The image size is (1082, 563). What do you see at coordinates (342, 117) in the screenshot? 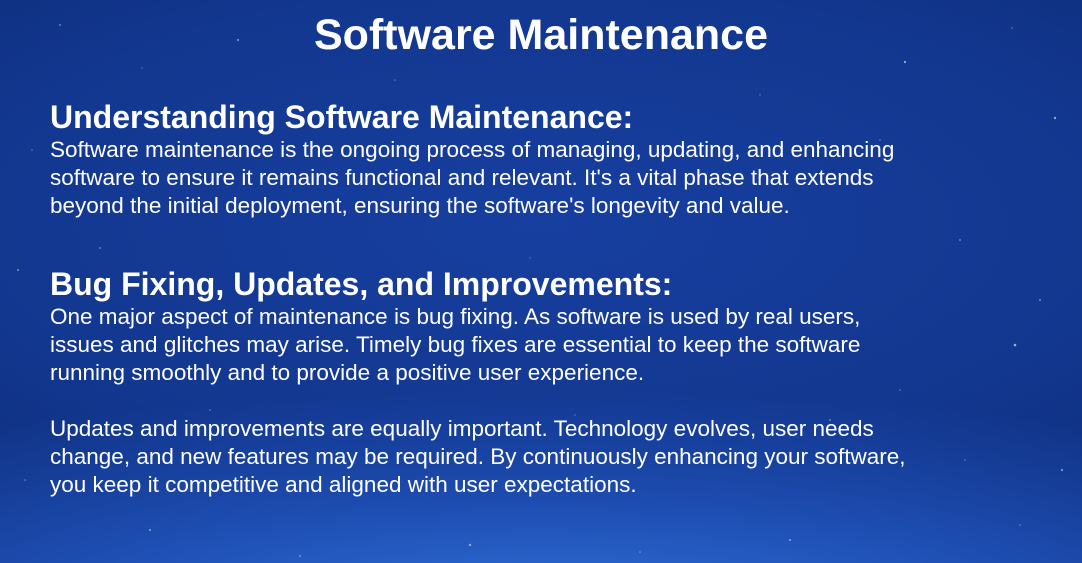
I see `section-heading: Understanding Software Maintenance:` at bounding box center [342, 117].